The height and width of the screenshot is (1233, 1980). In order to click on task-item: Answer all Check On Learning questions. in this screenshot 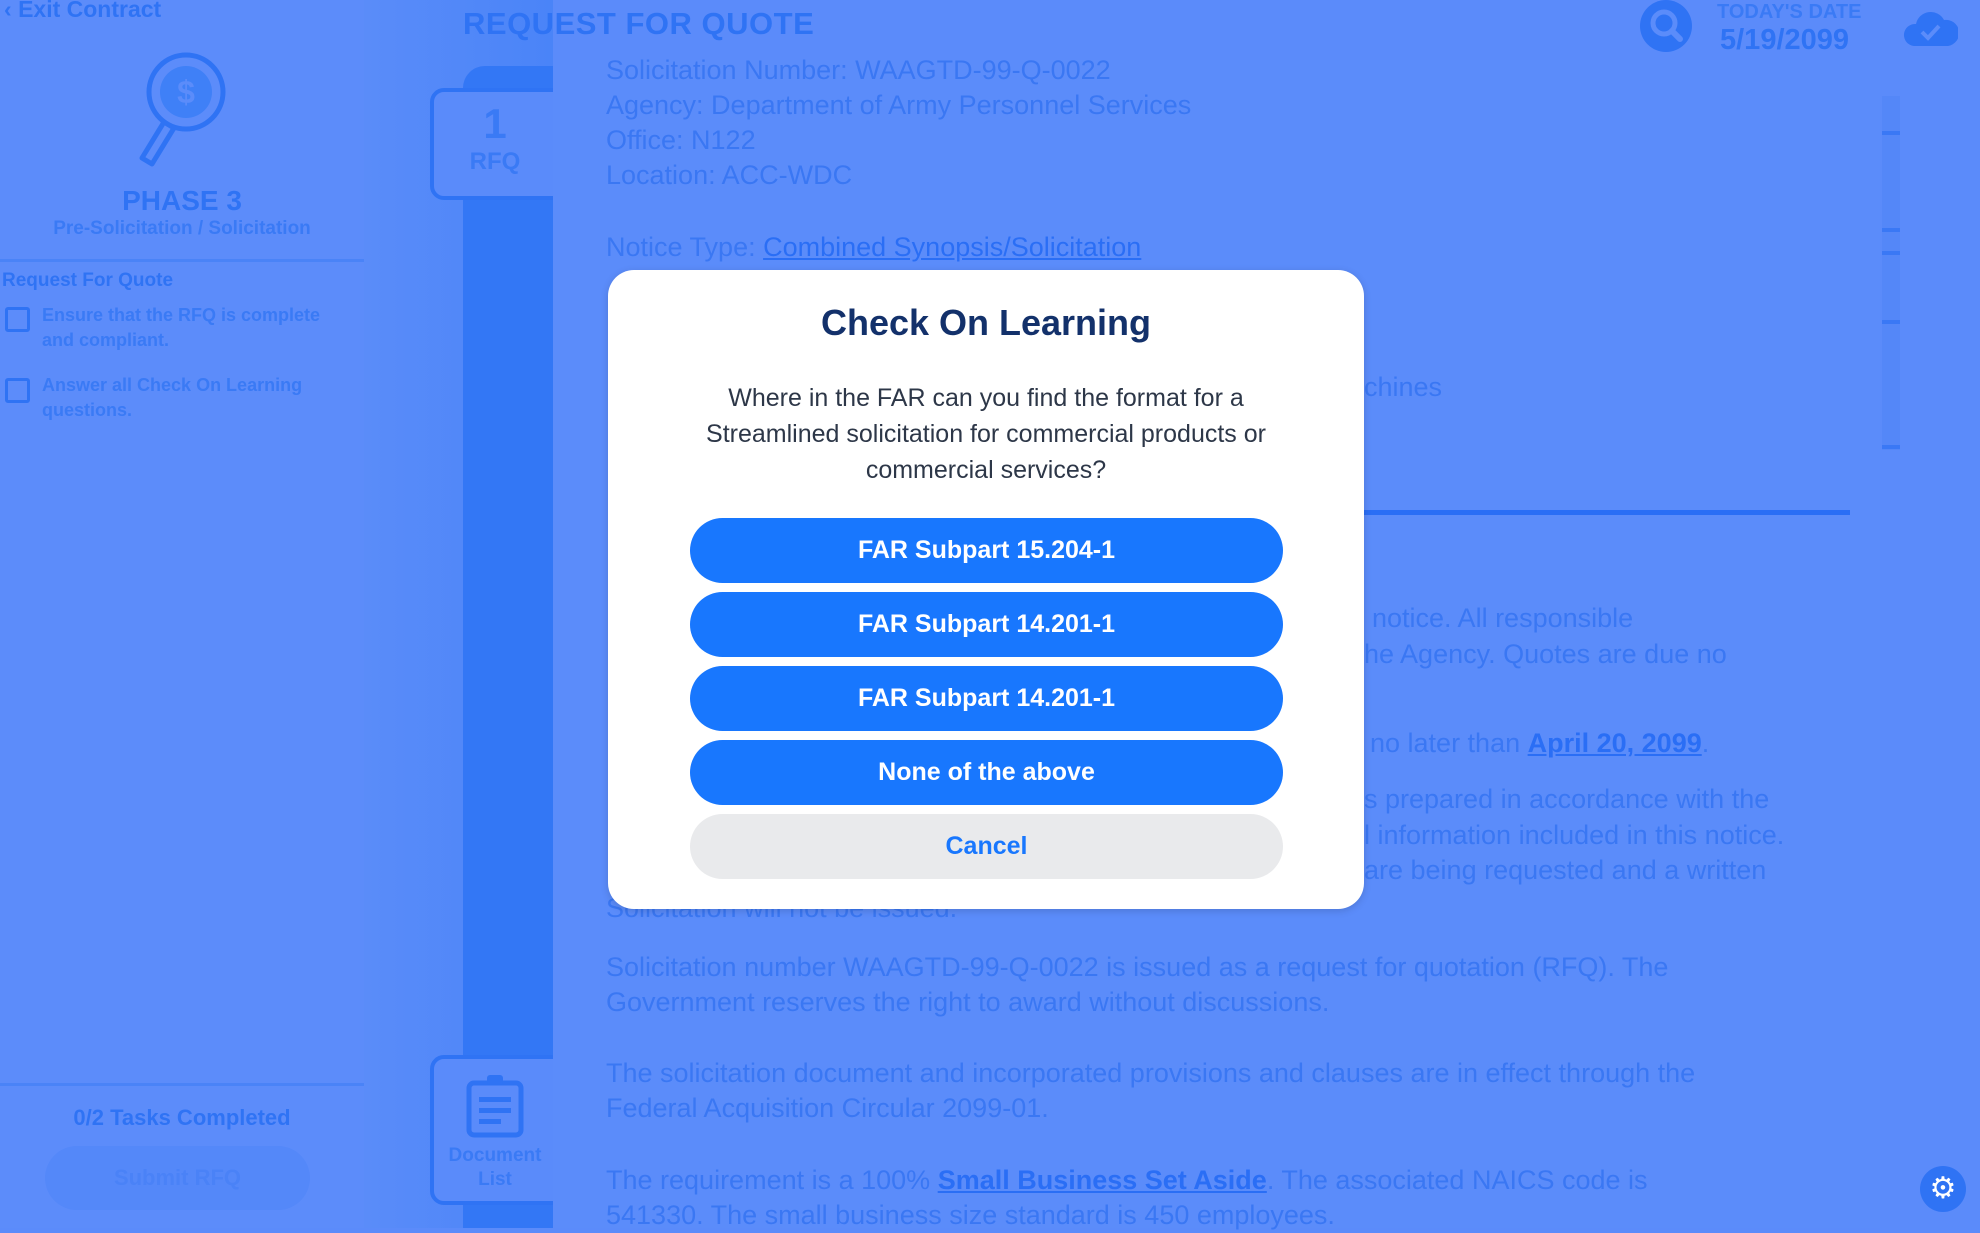, I will do `click(172, 397)`.